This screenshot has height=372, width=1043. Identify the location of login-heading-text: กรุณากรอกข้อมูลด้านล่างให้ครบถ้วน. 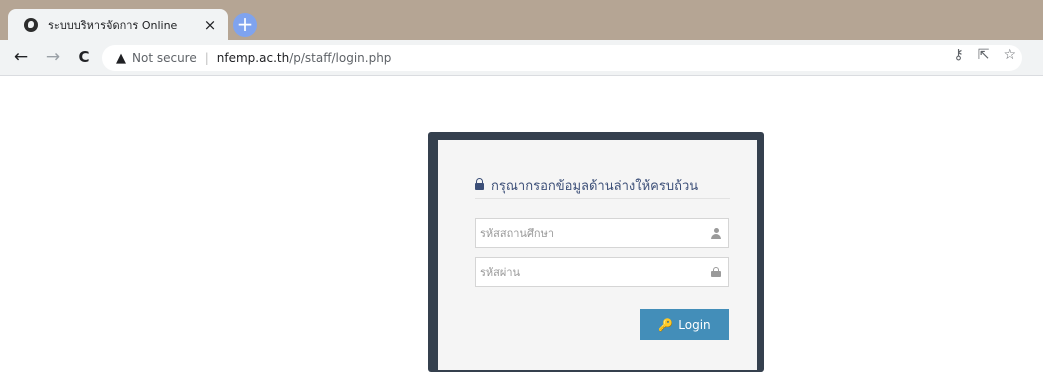
(595, 186).